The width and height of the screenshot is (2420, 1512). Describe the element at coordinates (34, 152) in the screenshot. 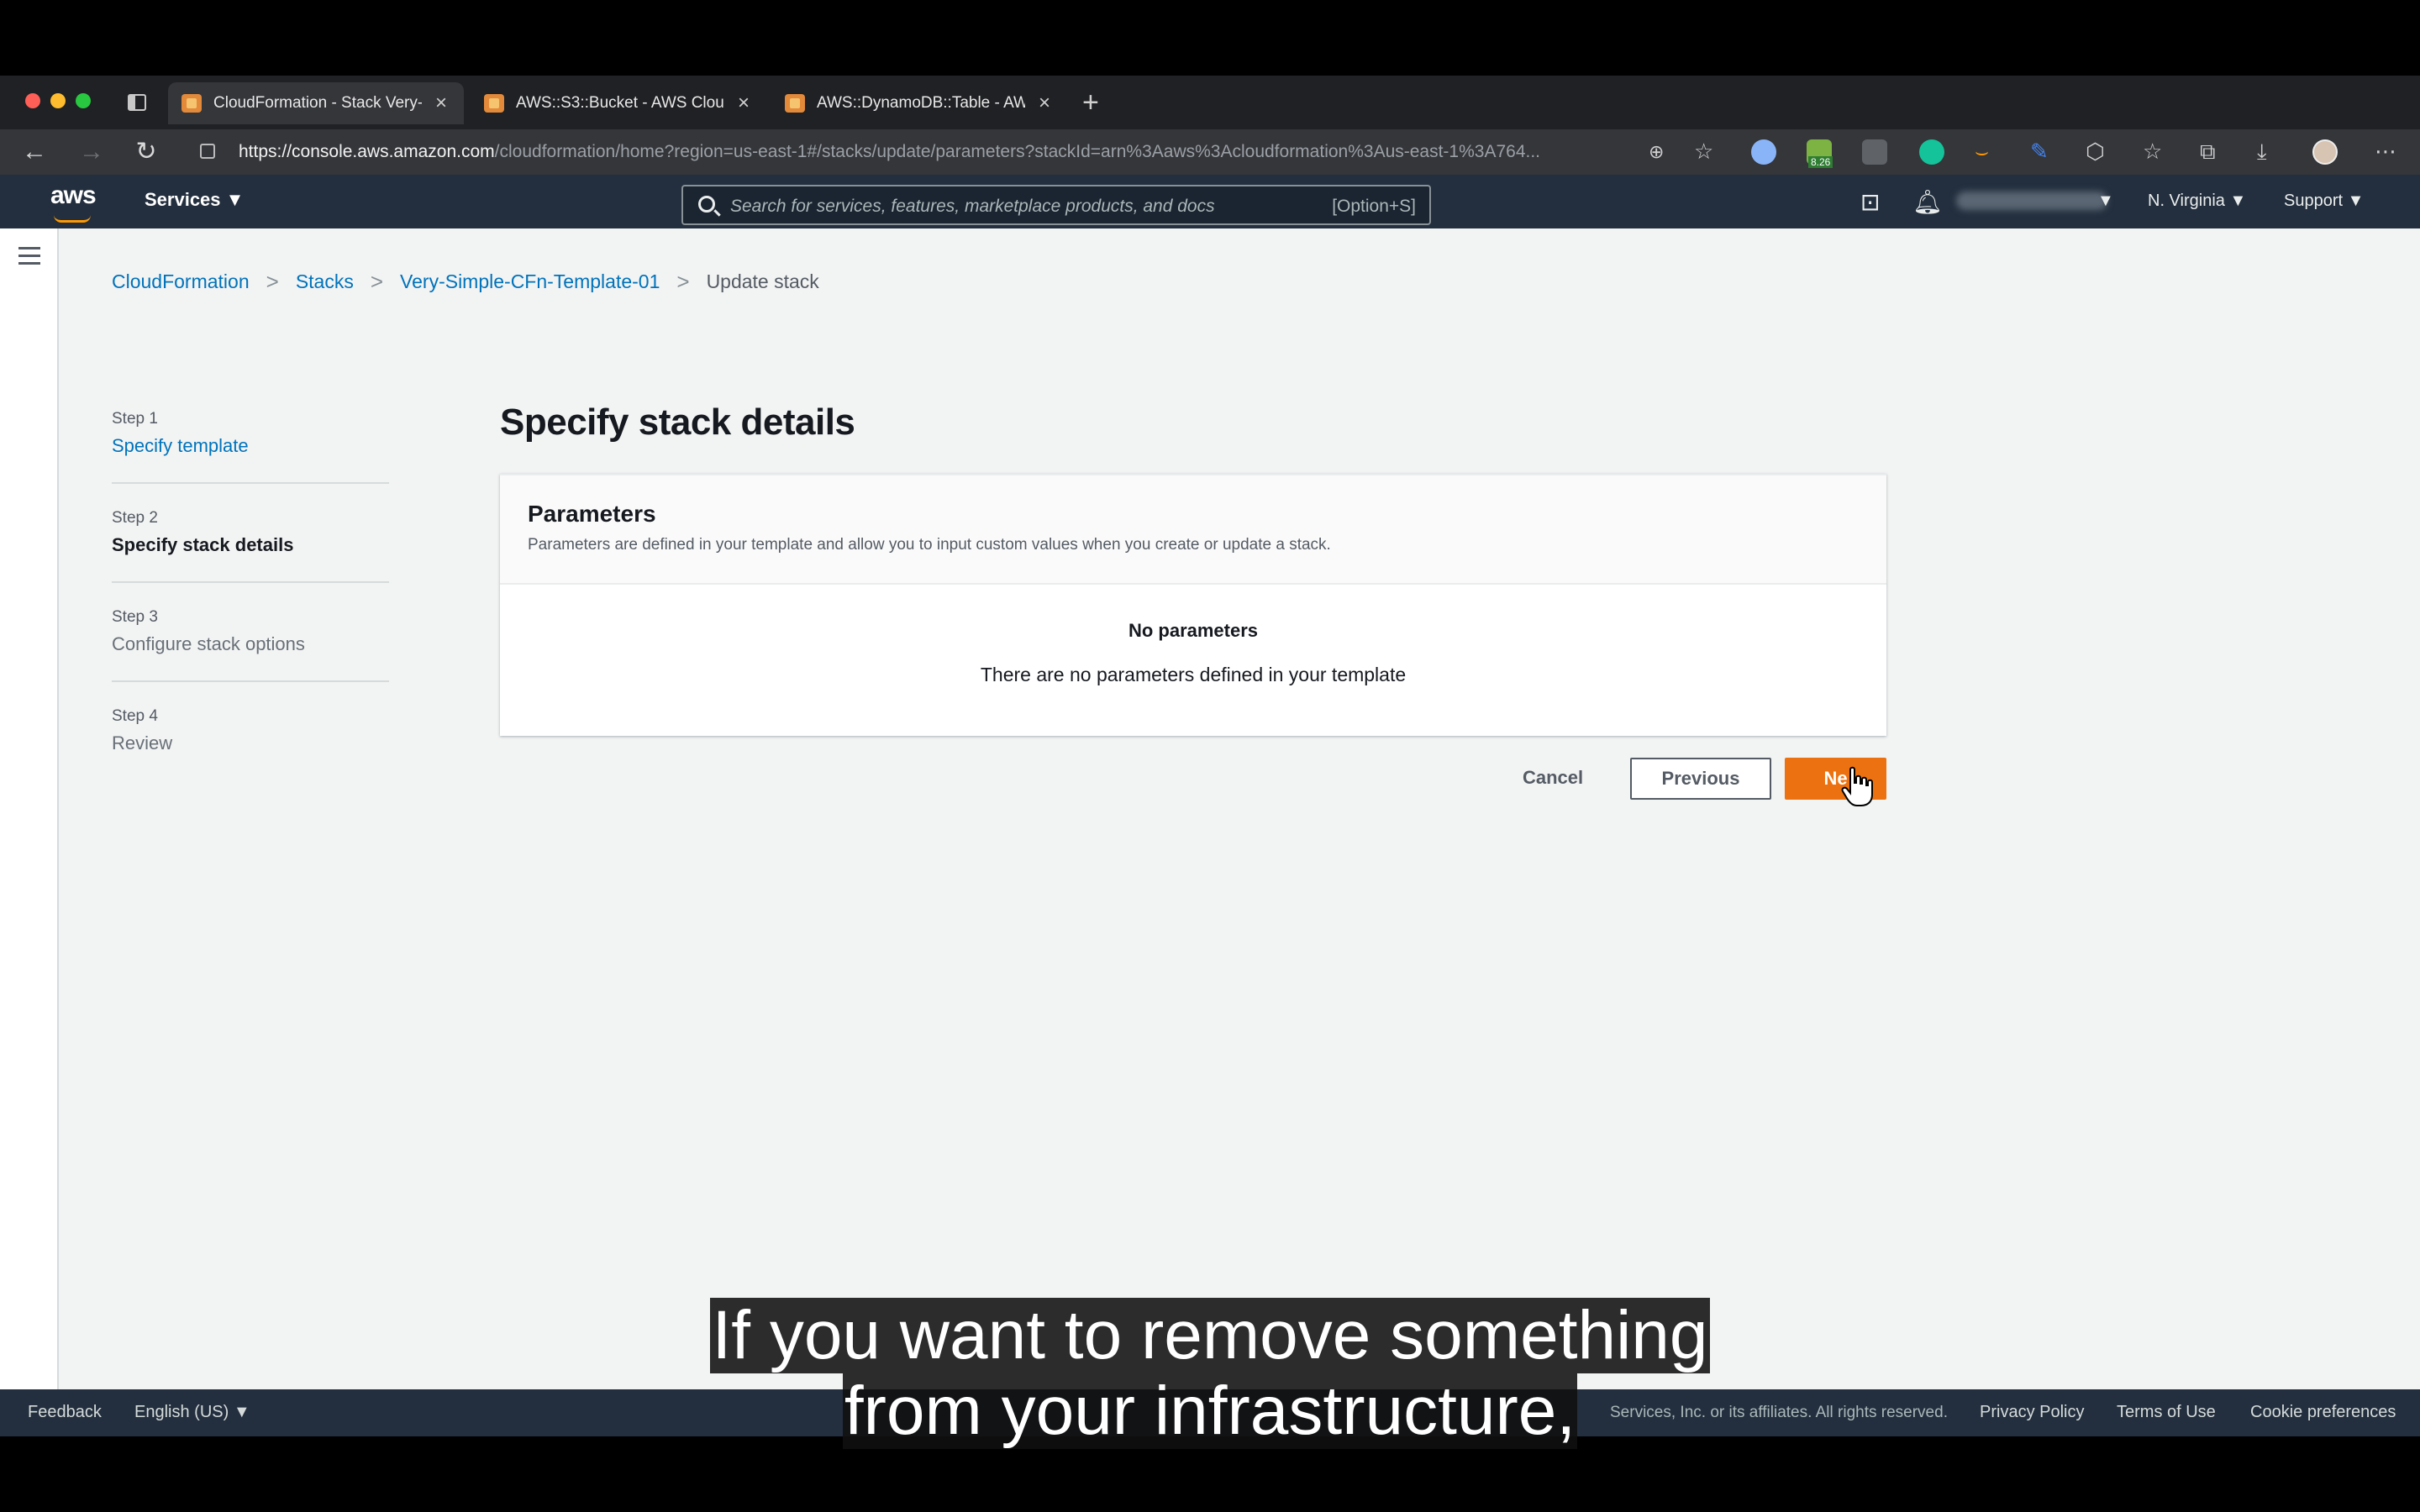

I see `back-icon: ←` at that location.